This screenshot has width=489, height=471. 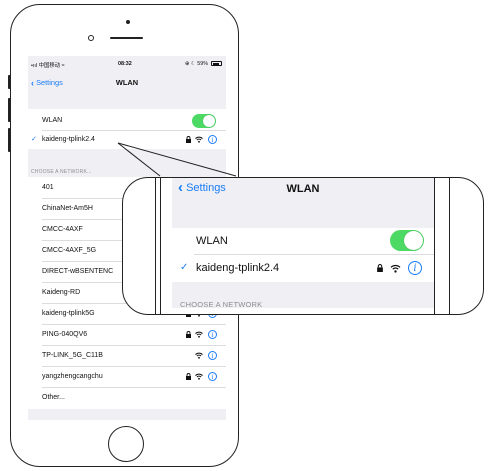 What do you see at coordinates (407, 240) in the screenshot?
I see `zoom-wlan-toggle` at bounding box center [407, 240].